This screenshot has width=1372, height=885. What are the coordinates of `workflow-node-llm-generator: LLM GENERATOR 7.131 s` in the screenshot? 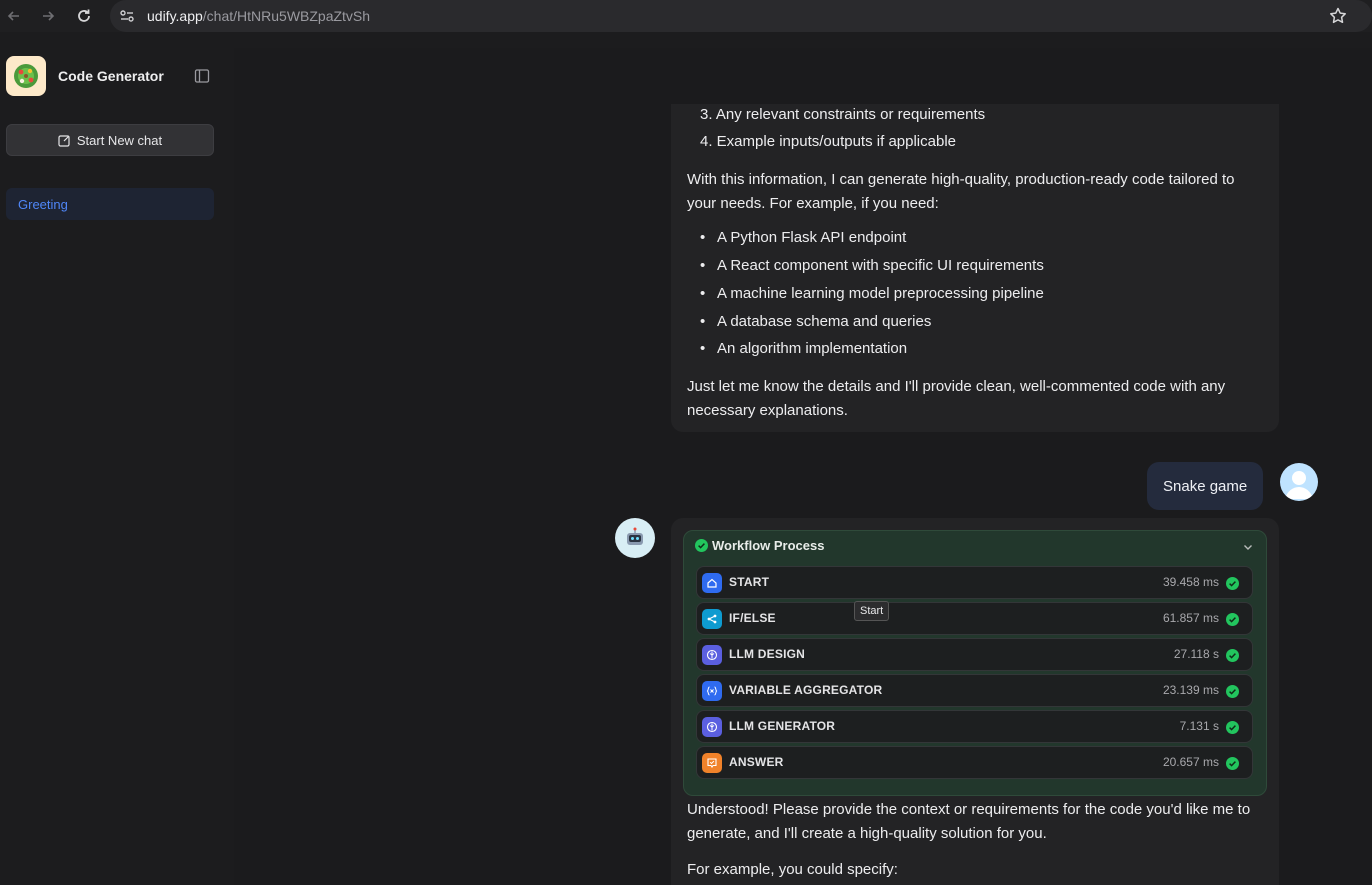 It's located at (974, 726).